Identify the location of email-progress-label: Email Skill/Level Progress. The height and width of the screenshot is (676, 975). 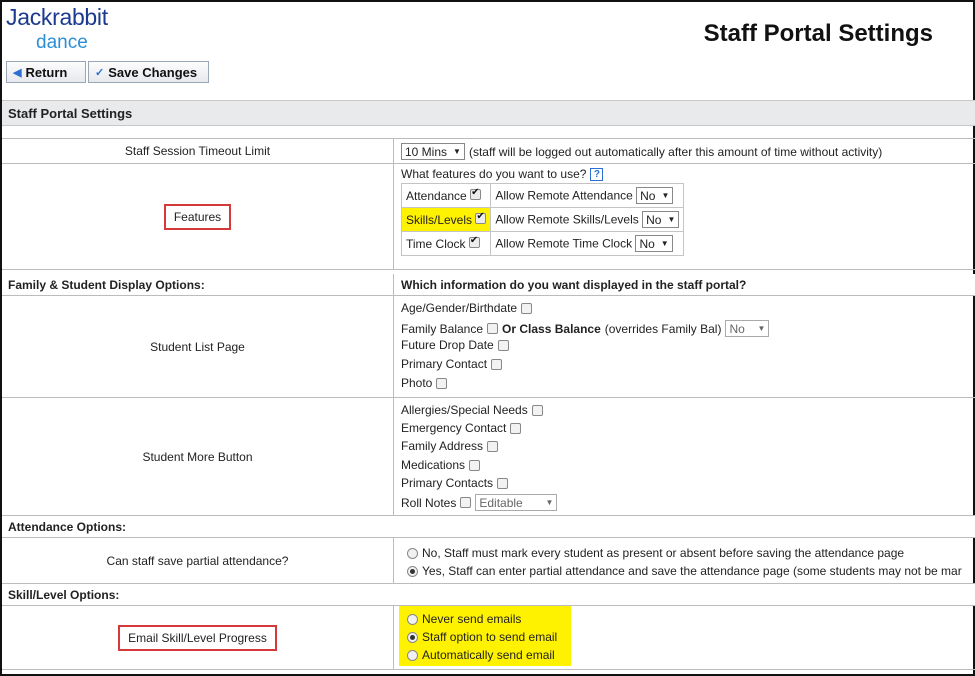
(197, 637).